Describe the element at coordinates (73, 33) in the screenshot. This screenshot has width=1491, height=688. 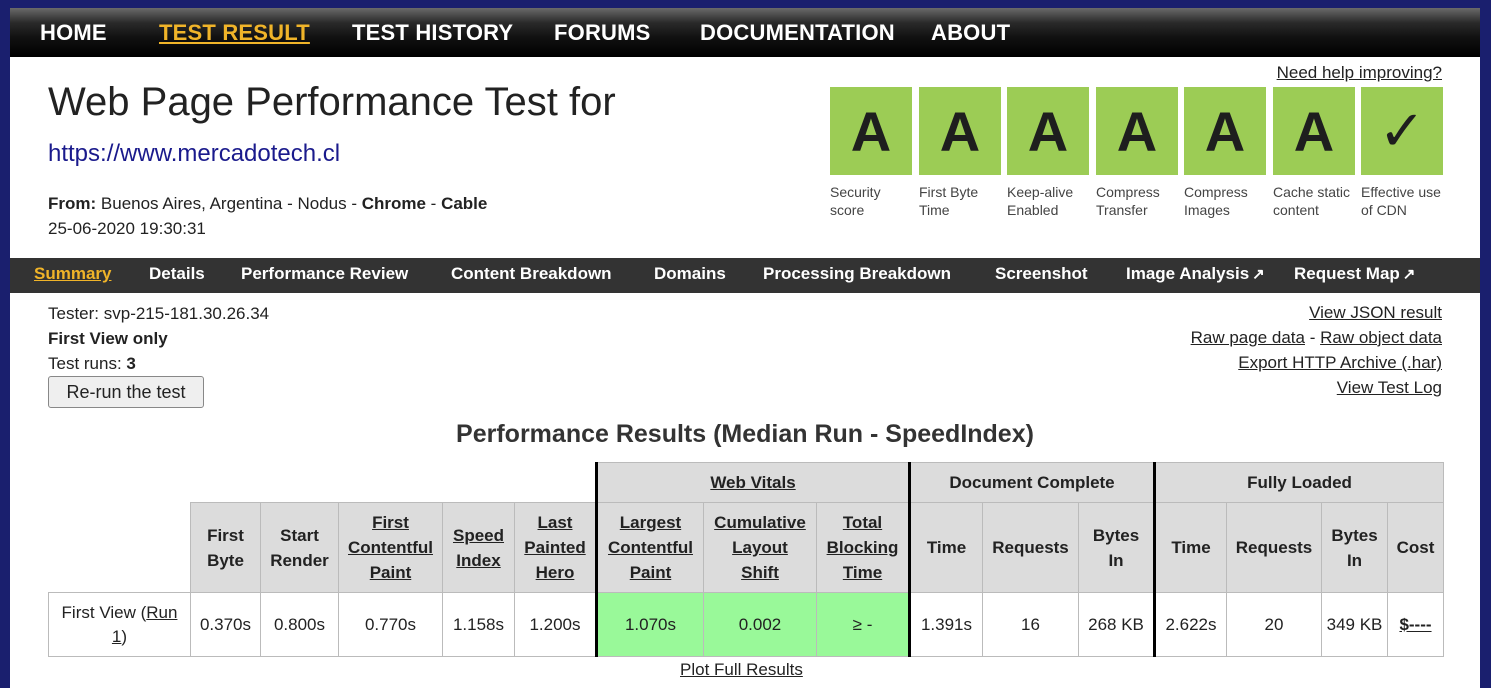
I see `nav-home: HOME` at that location.